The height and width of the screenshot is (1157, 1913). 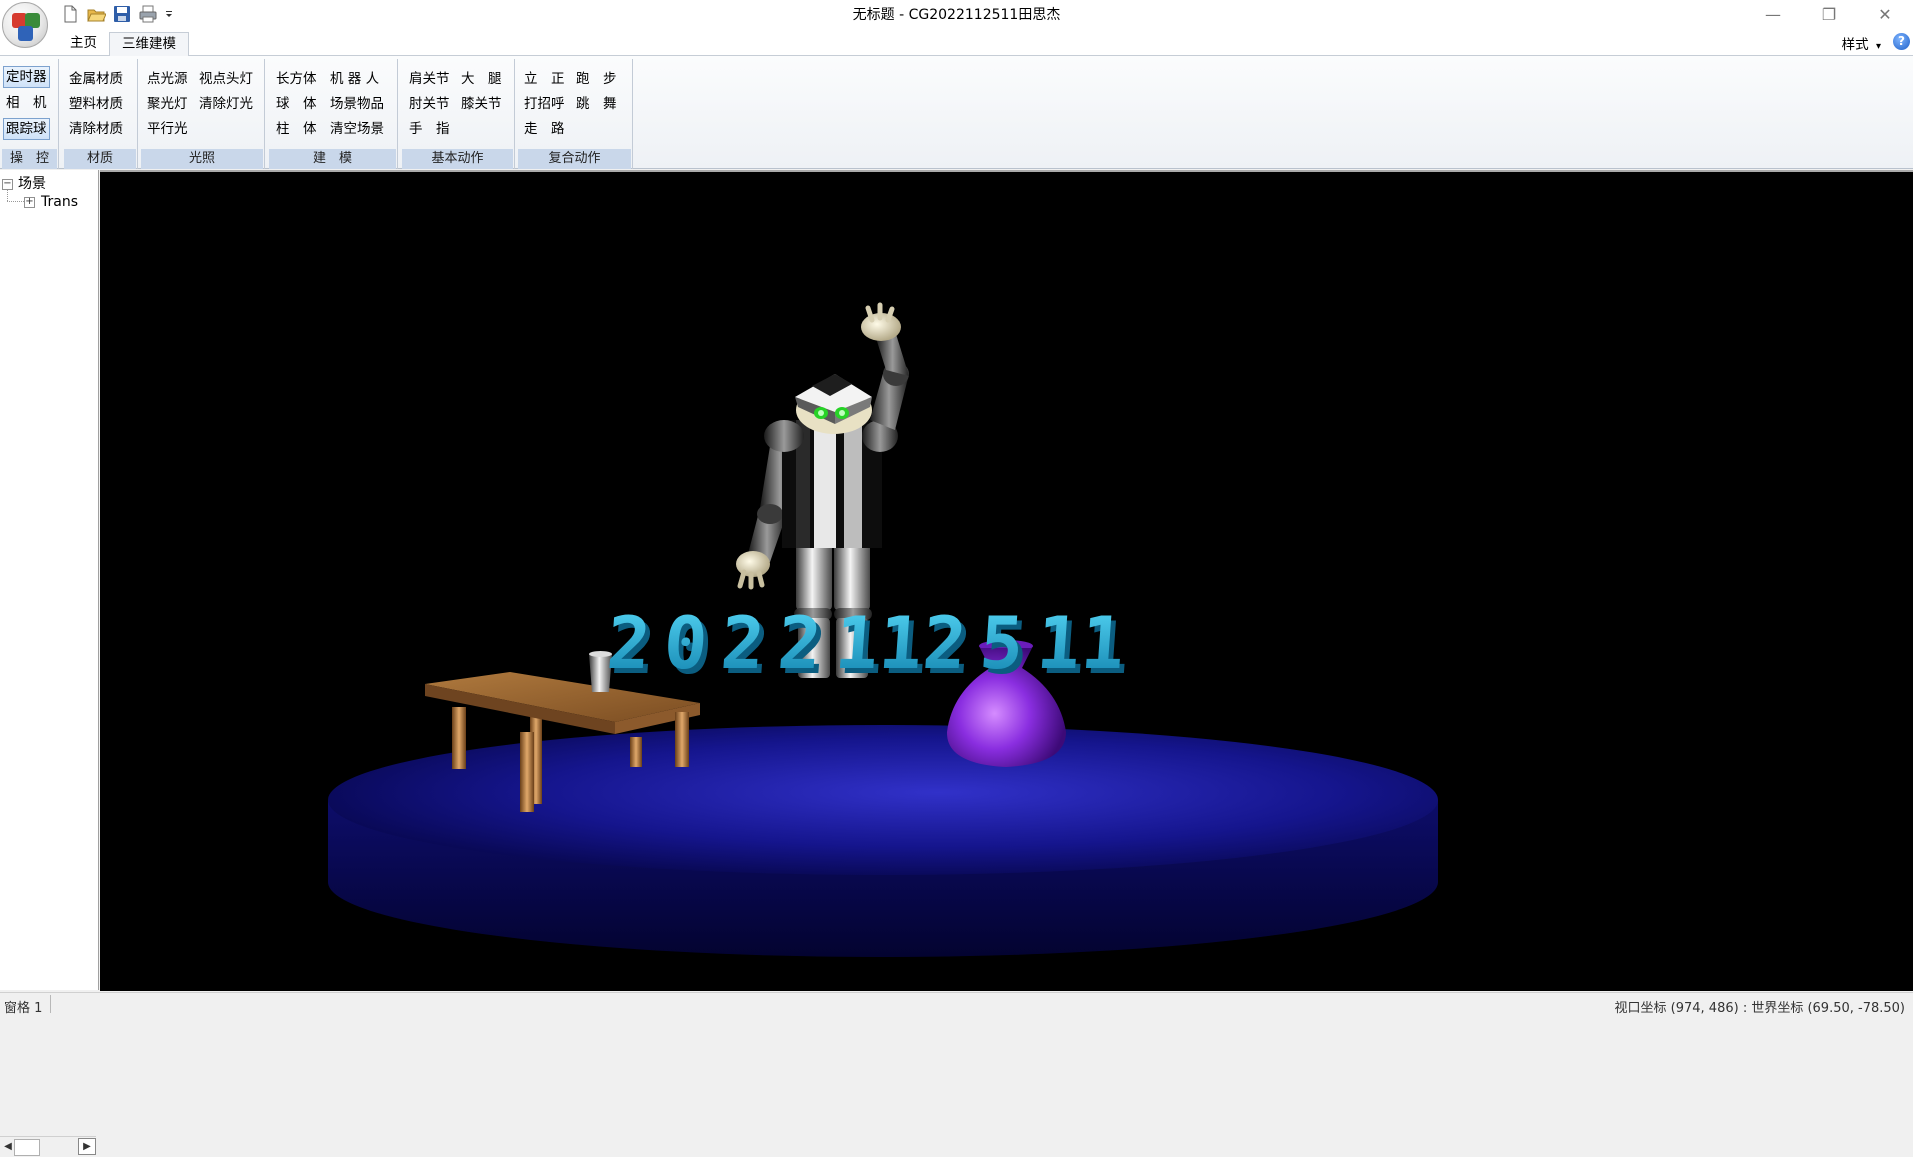 I want to click on expand-toggle-icon: +, so click(x=29, y=202).